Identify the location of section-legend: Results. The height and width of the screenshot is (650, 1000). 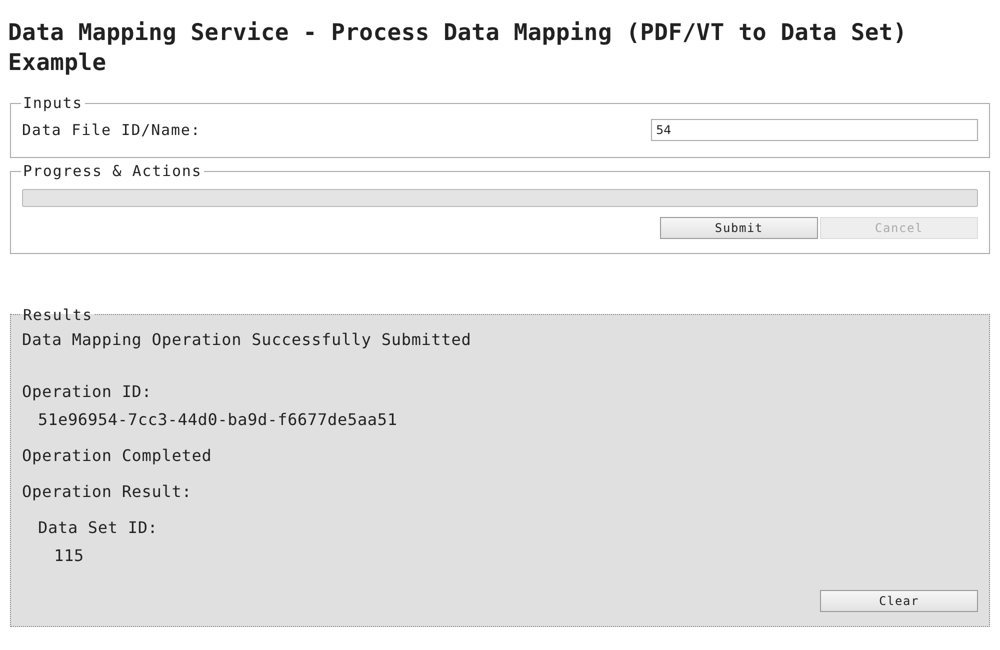
(58, 315).